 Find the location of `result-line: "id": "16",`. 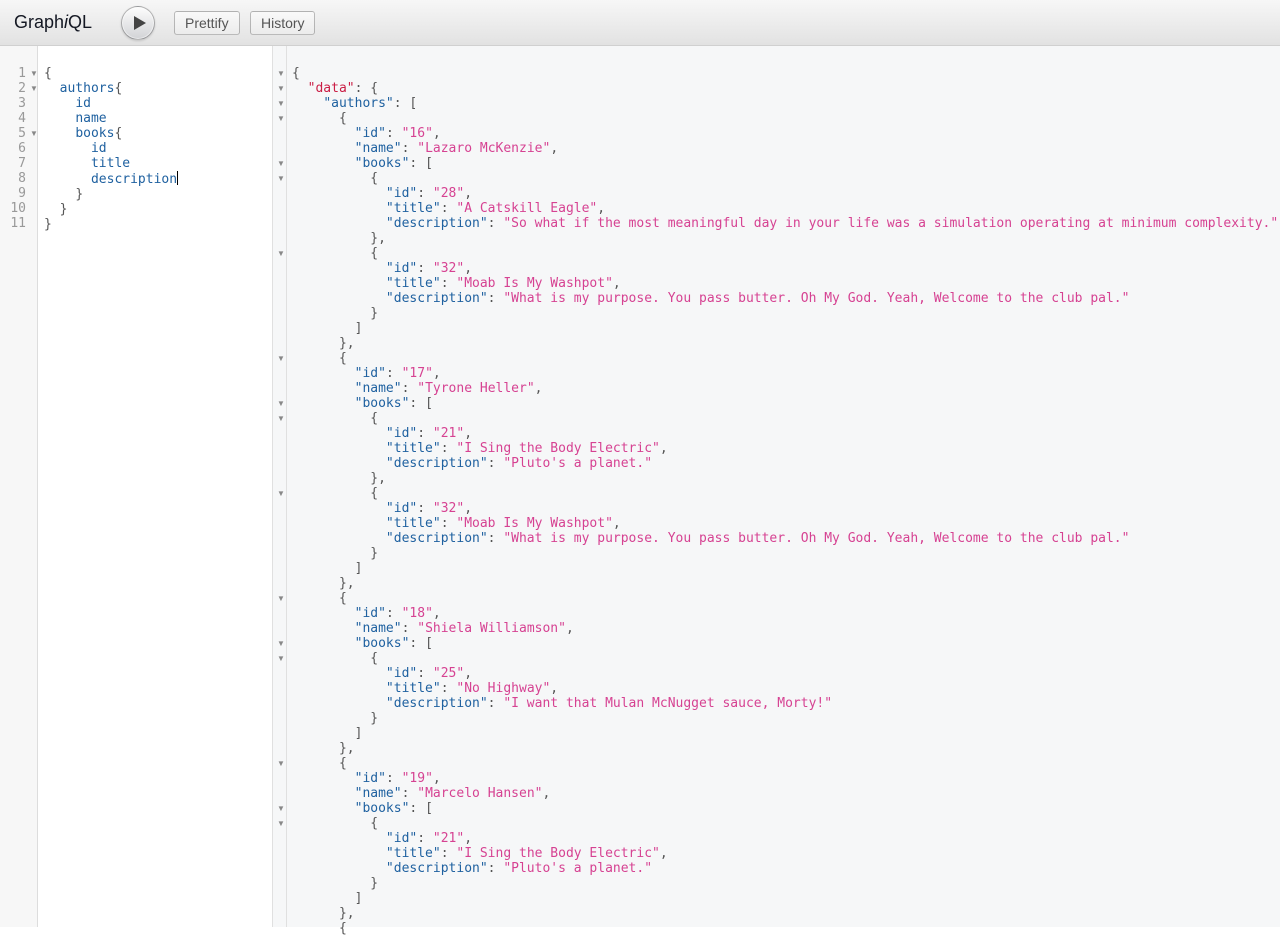

result-line: "id": "16", is located at coordinates (397, 133).